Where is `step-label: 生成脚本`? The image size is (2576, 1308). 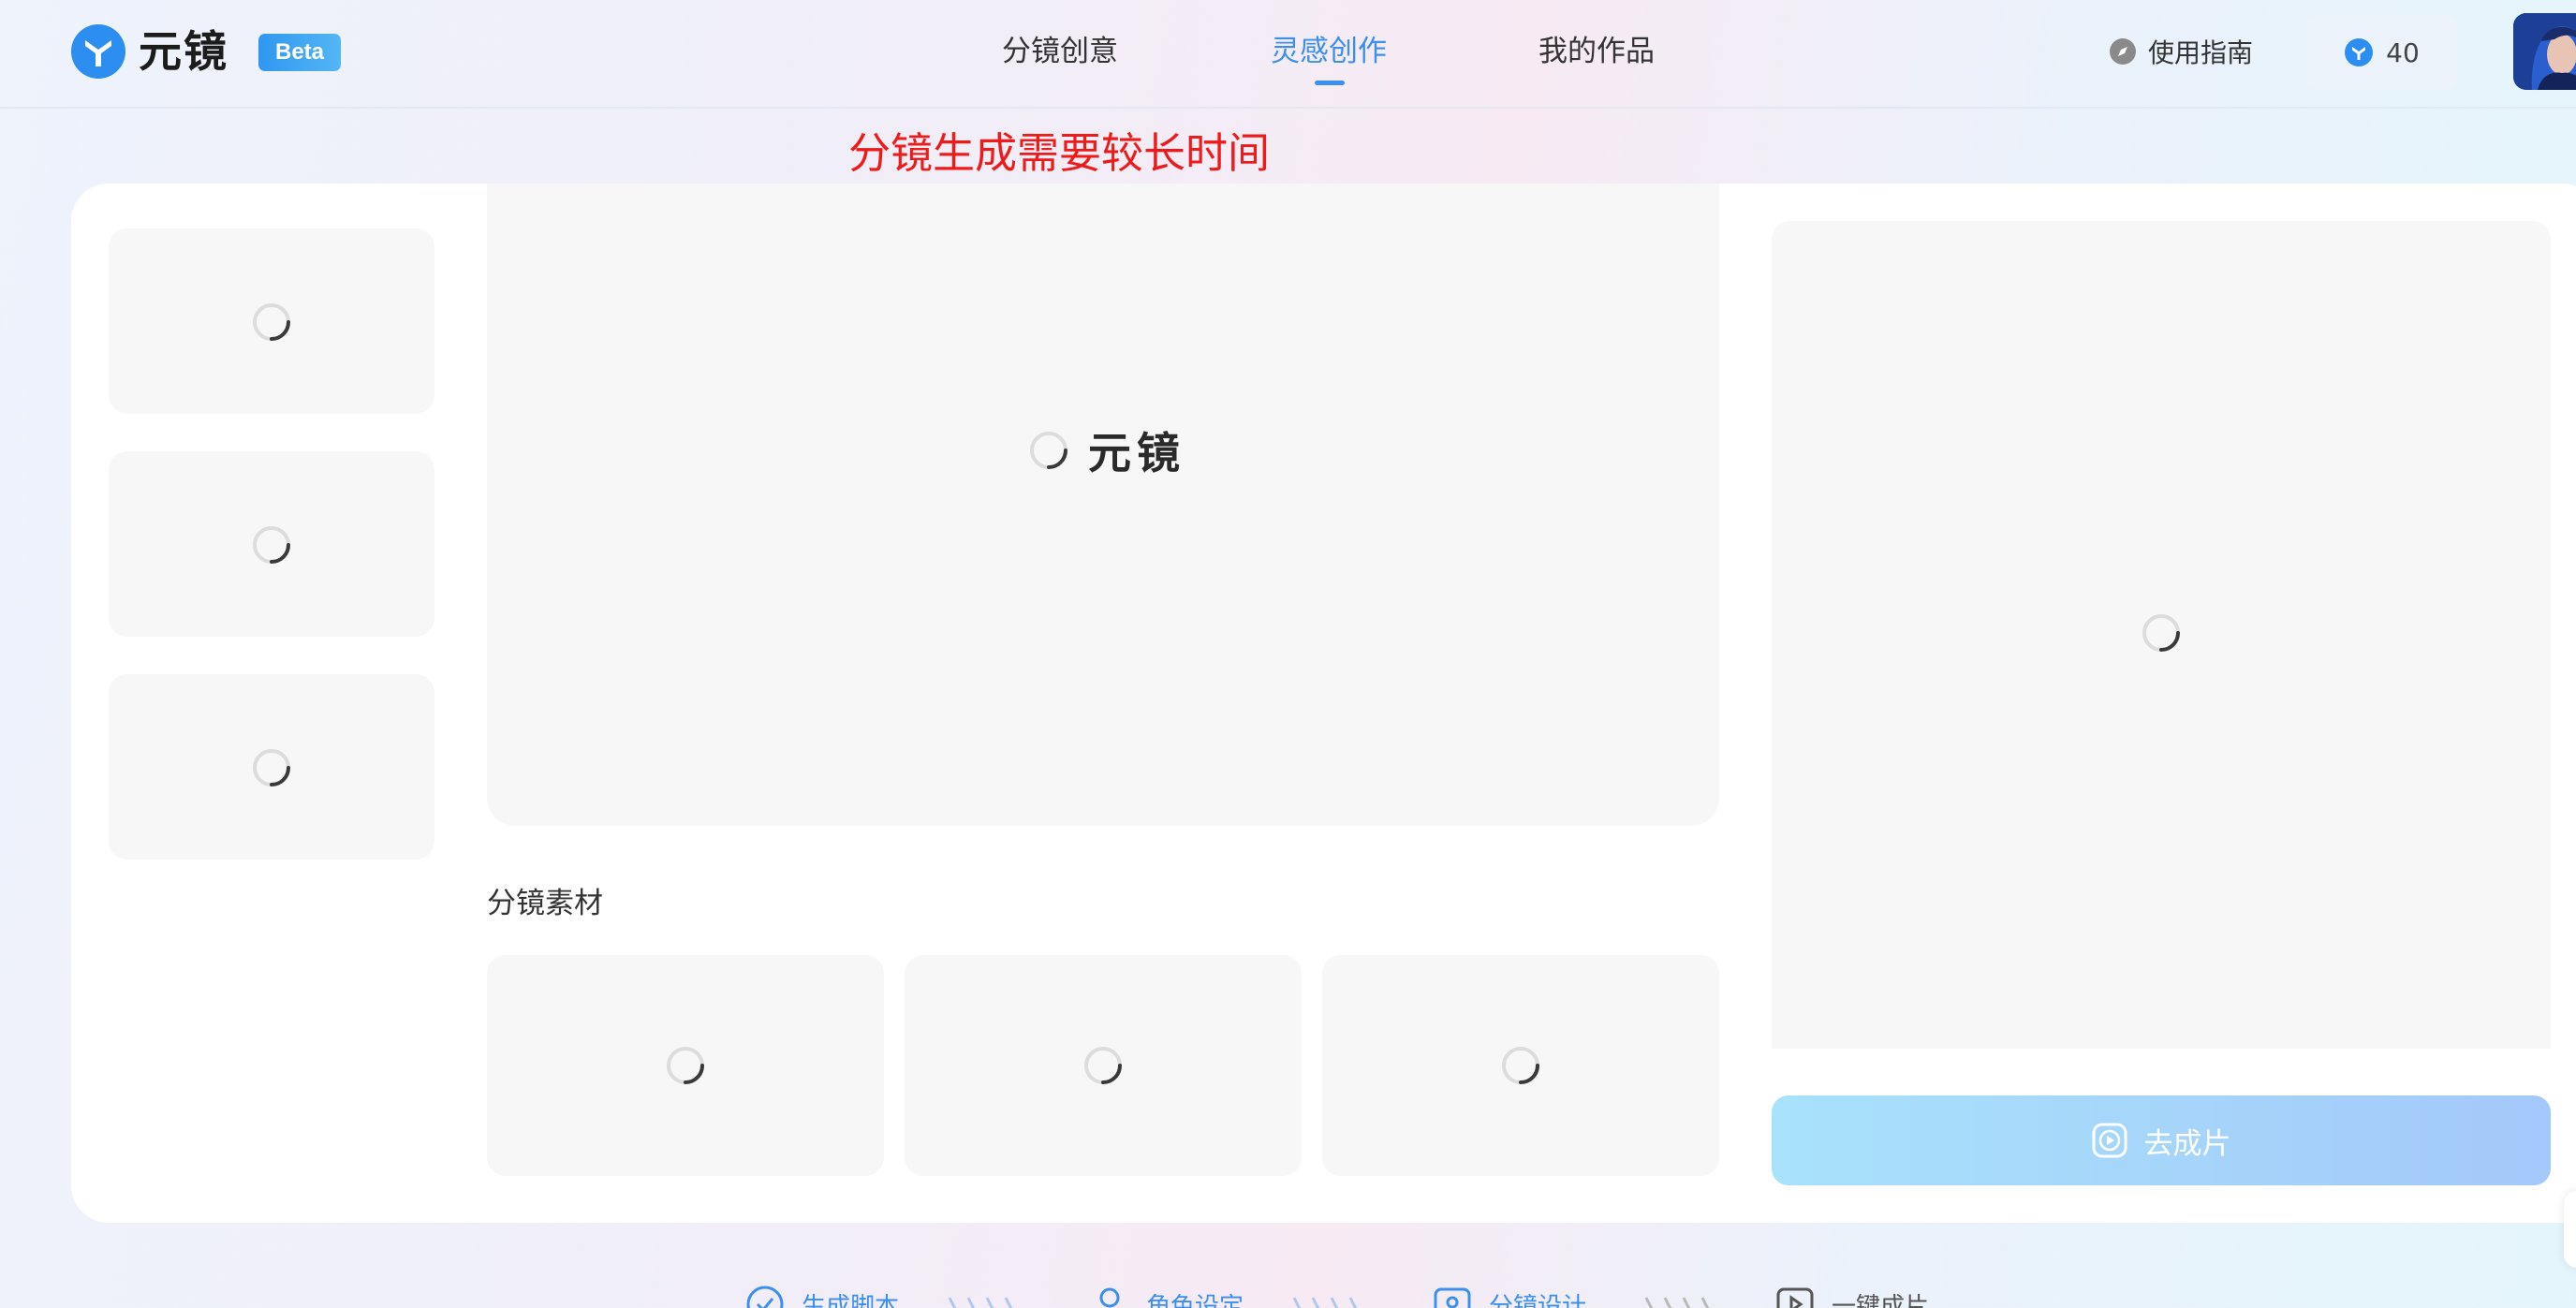 step-label: 生成脚本 is located at coordinates (851, 1300).